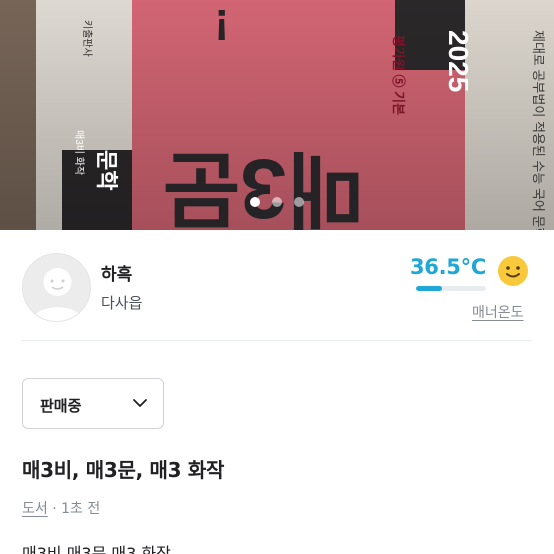  Describe the element at coordinates (448, 267) in the screenshot. I see `manner-temperature-value: 36.5°C` at that location.